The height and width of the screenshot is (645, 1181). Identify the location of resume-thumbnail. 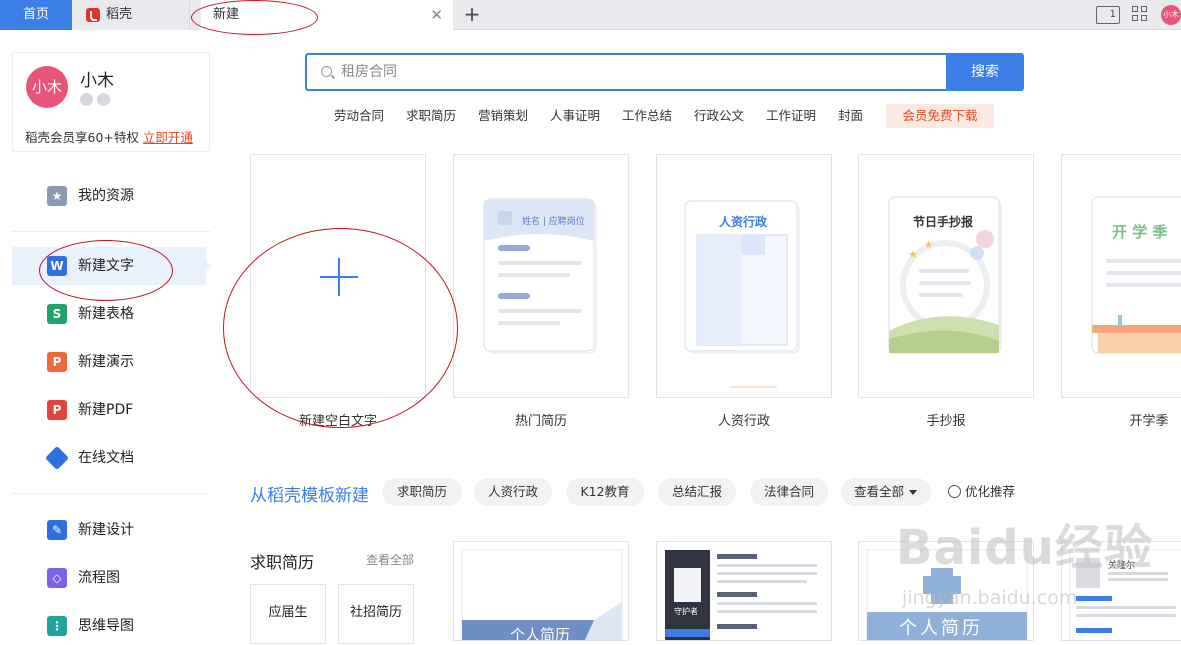
(540, 276).